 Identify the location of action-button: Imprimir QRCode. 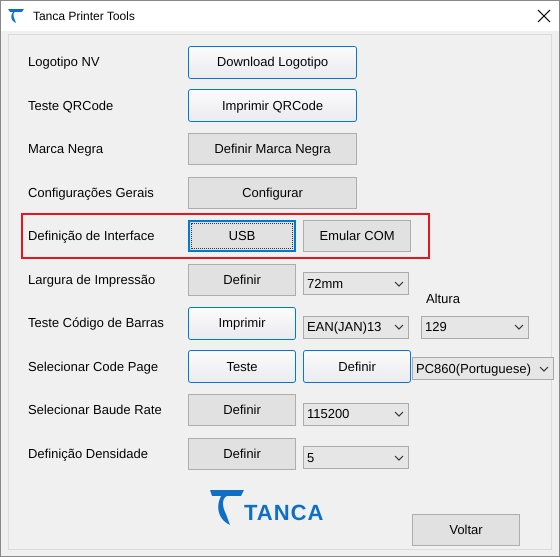
(272, 105).